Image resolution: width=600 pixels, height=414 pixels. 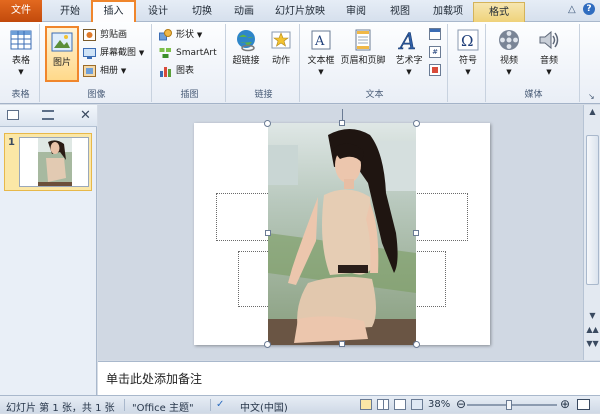 What do you see at coordinates (439, 404) in the screenshot?
I see `zoom-level: 38%` at bounding box center [439, 404].